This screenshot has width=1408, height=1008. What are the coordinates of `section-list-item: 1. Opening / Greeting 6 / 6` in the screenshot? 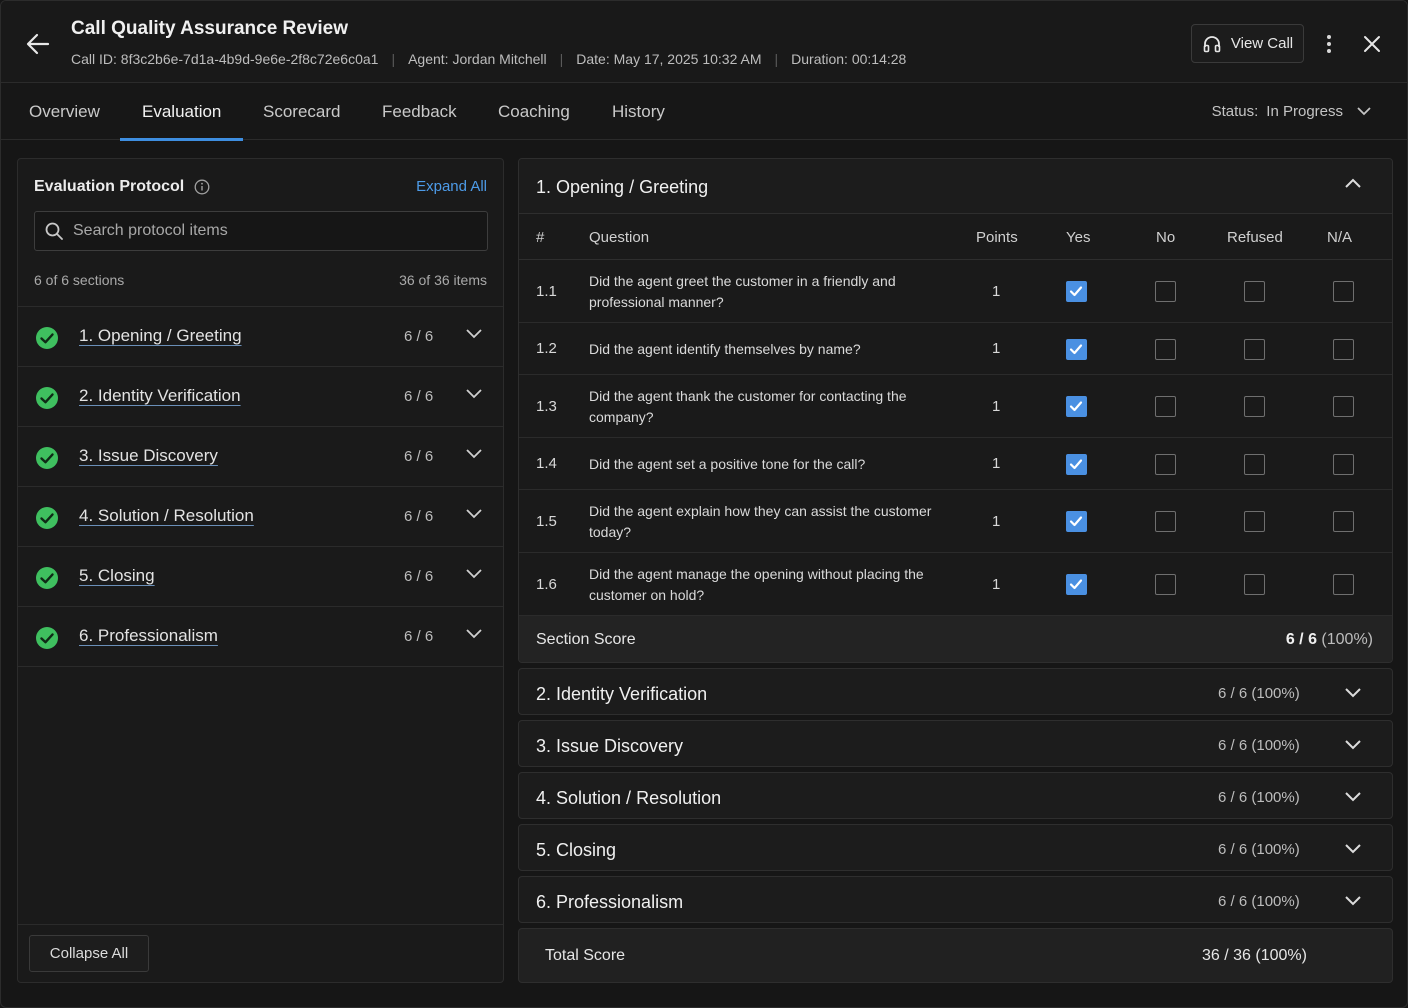 It's located at (260, 337).